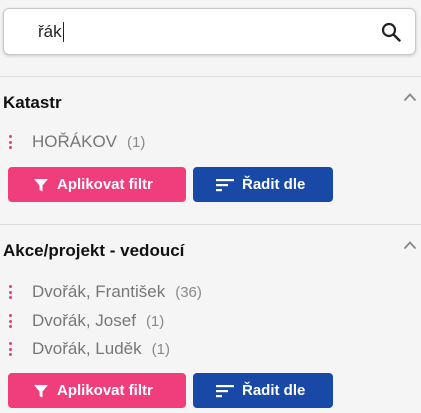  What do you see at coordinates (391, 32) in the screenshot?
I see `search-icon` at bounding box center [391, 32].